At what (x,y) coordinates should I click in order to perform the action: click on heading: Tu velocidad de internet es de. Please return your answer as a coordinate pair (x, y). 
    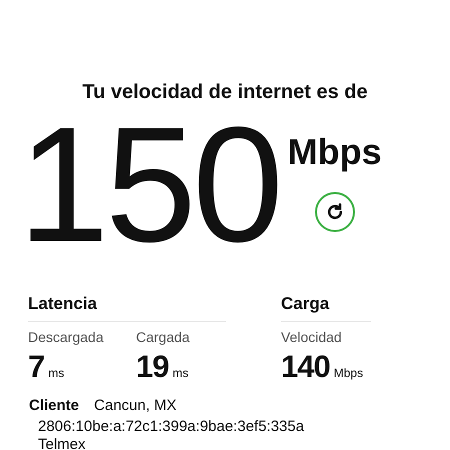
    Looking at the image, I should click on (225, 92).